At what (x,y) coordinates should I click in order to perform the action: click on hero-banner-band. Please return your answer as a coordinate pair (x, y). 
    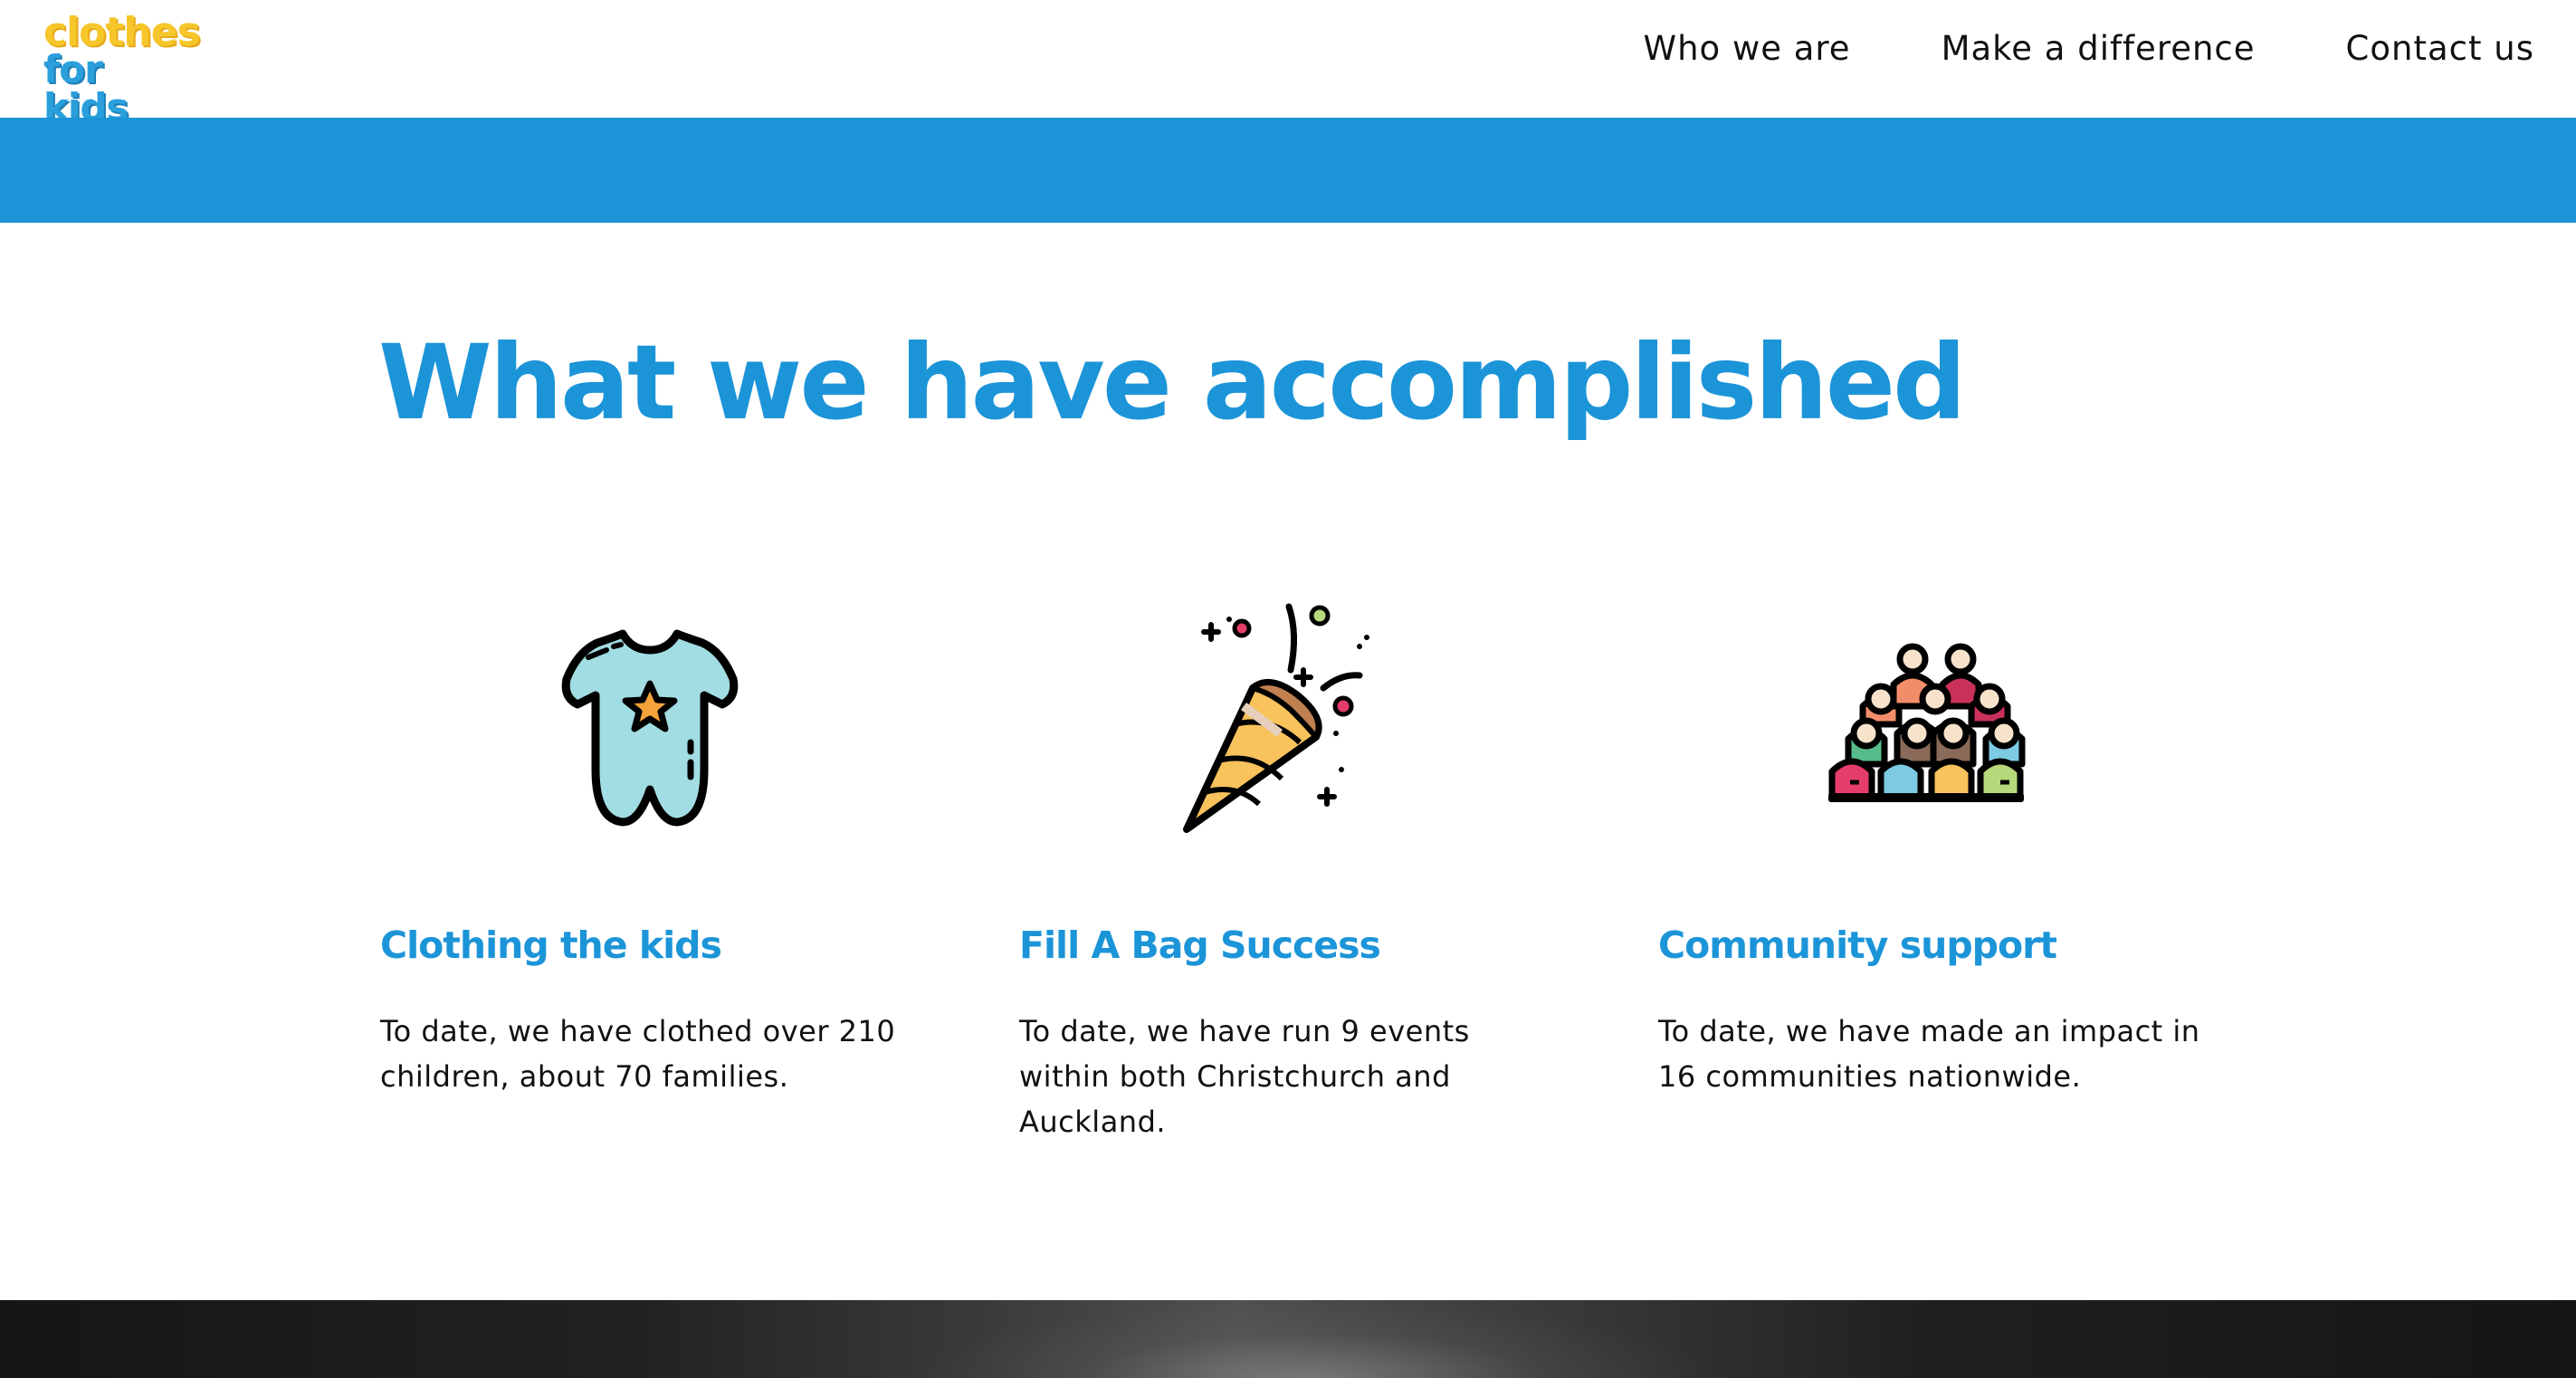
    Looking at the image, I should click on (1288, 170).